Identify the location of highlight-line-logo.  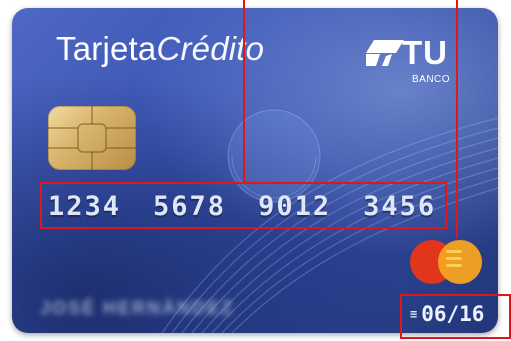
(457, 119).